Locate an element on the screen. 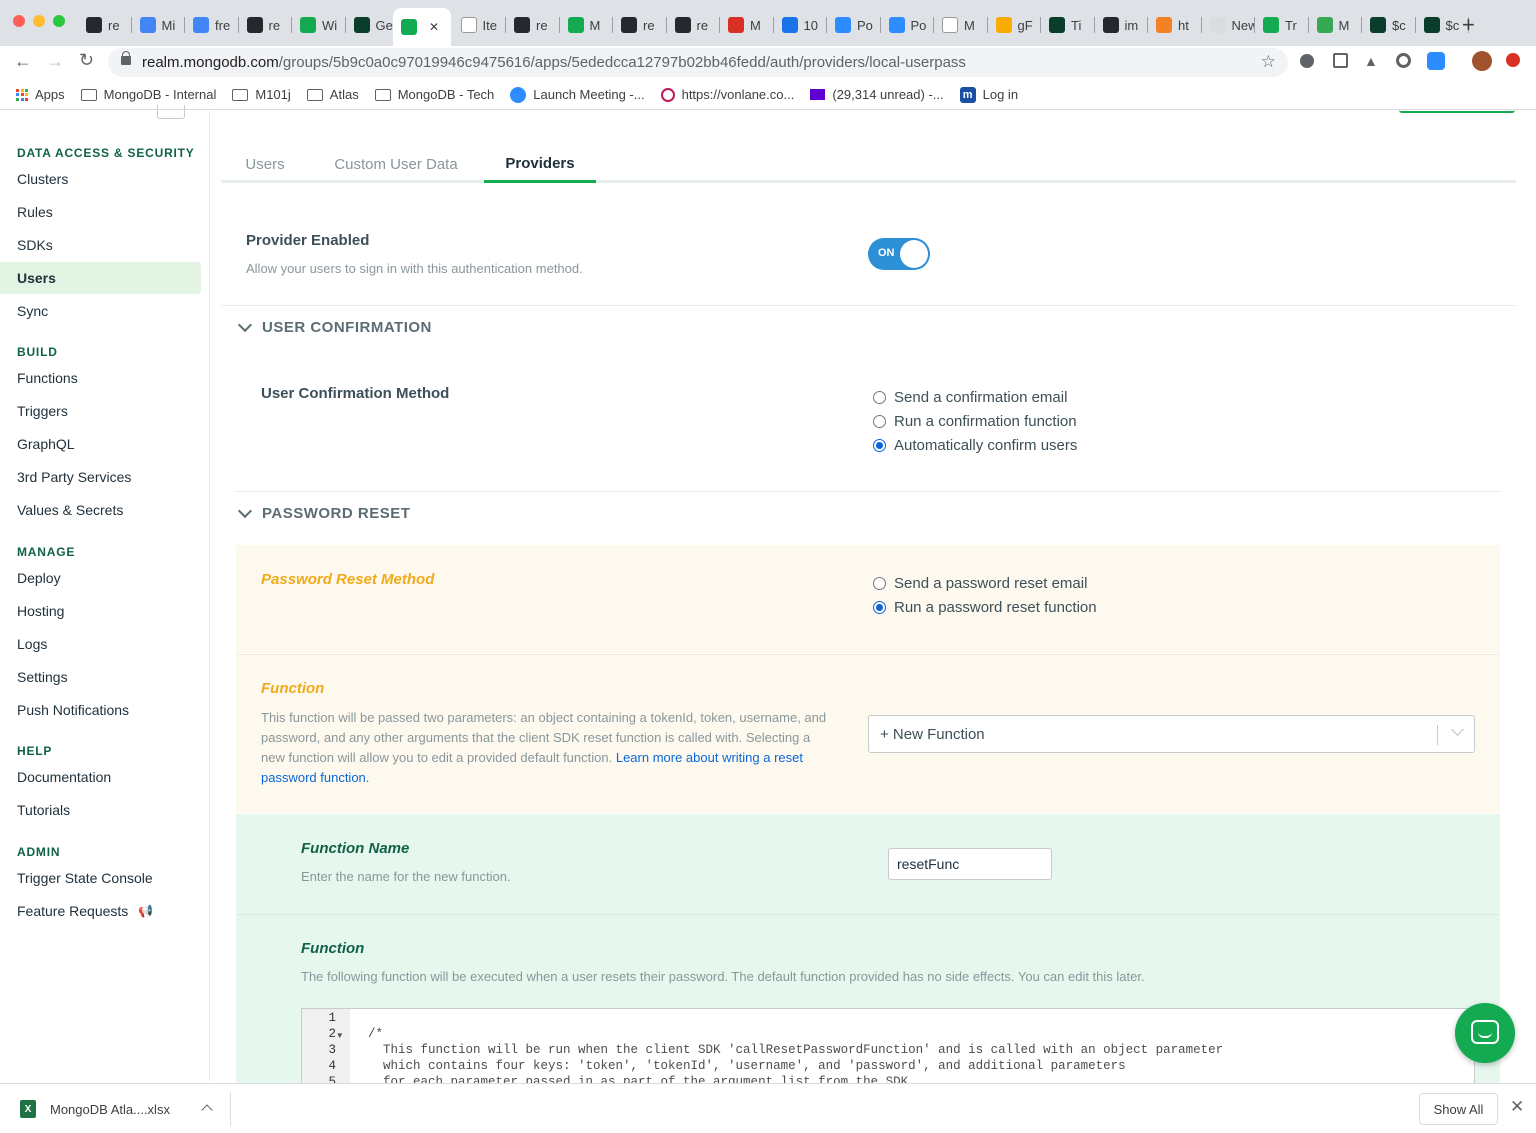 This screenshot has height=1133, width=1536. function-name-input is located at coordinates (970, 864).